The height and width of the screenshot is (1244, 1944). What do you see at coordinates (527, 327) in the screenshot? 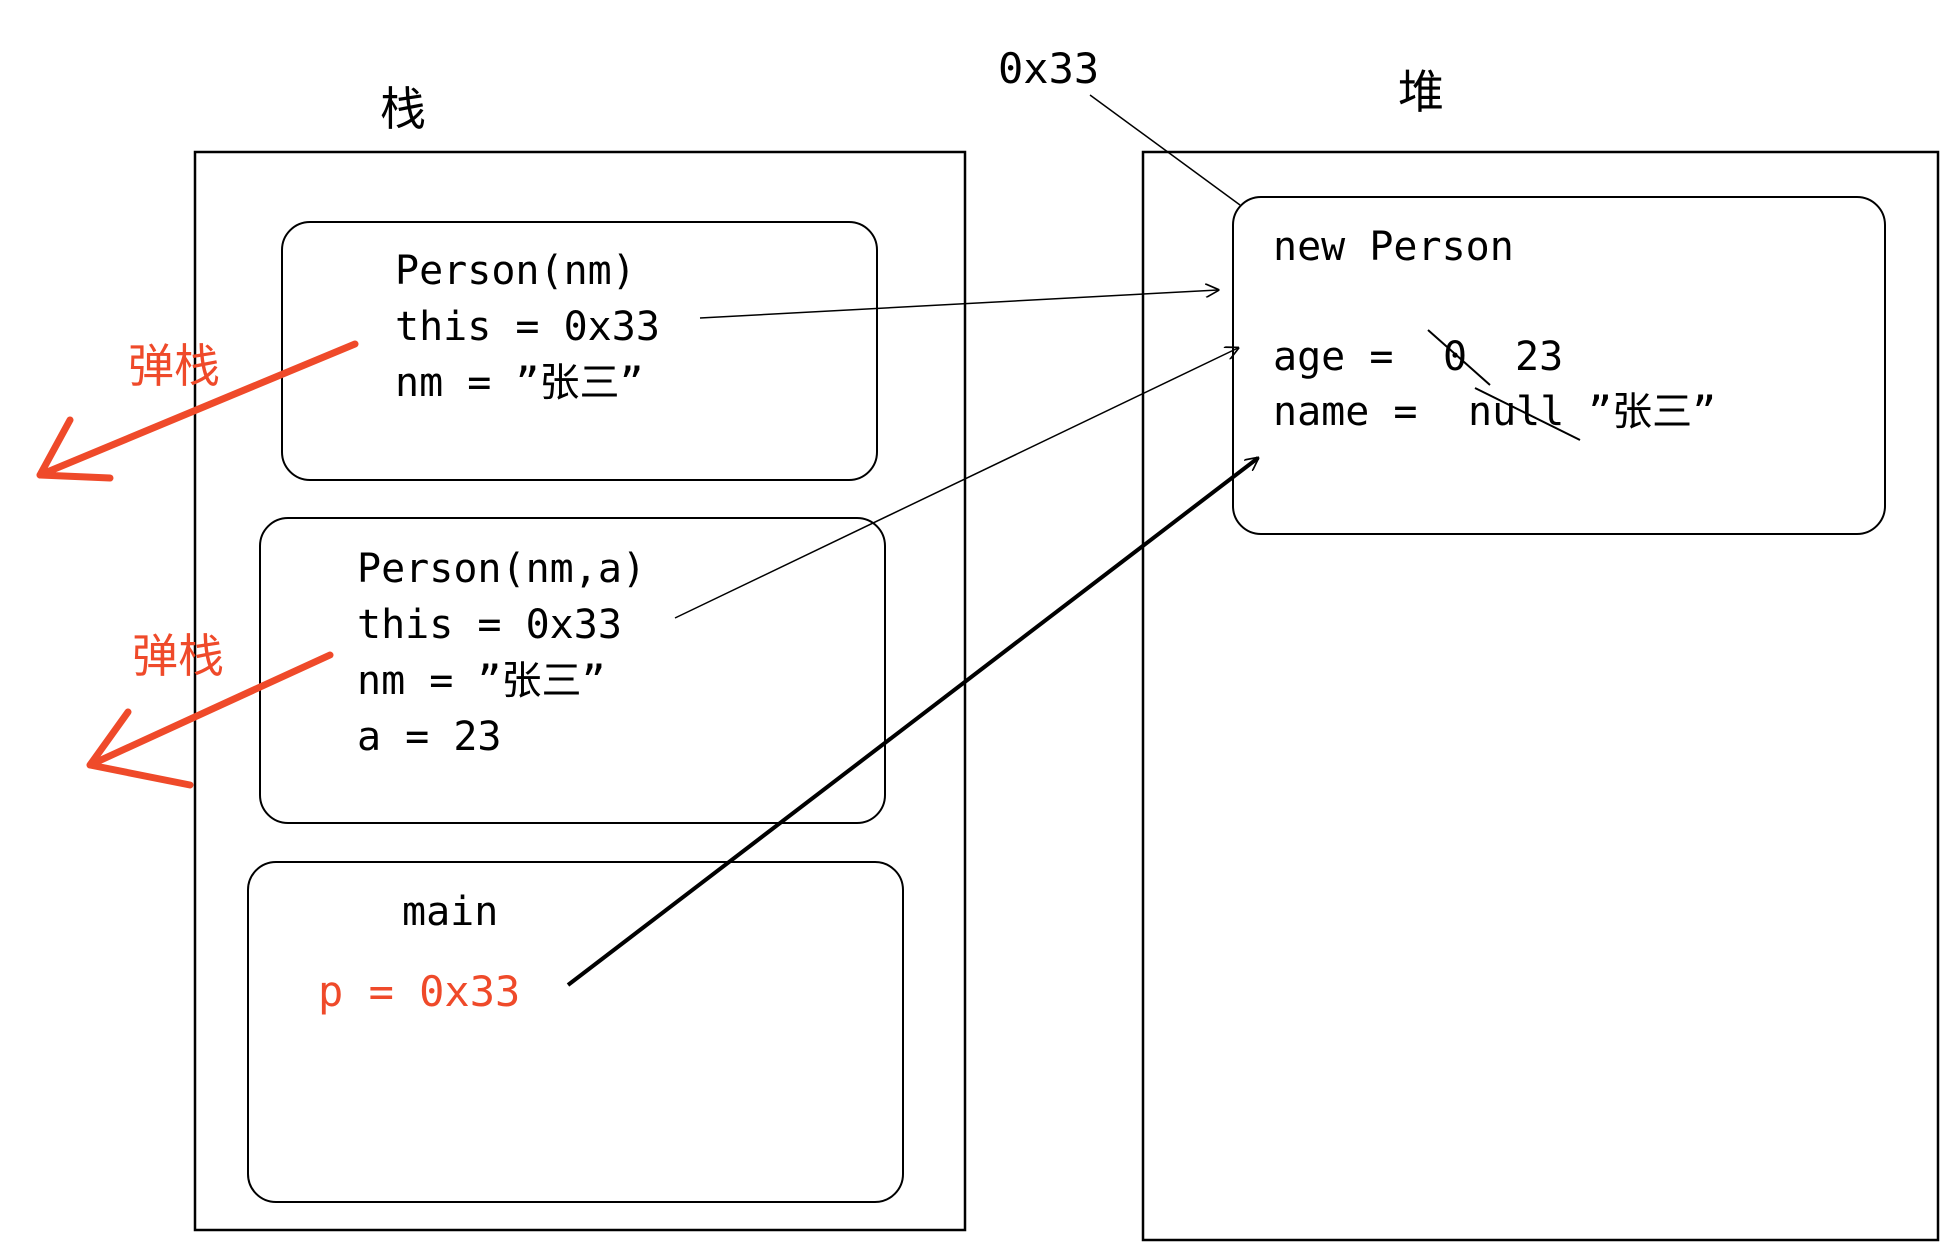
I see `frame1-line-this: this = 0x33` at bounding box center [527, 327].